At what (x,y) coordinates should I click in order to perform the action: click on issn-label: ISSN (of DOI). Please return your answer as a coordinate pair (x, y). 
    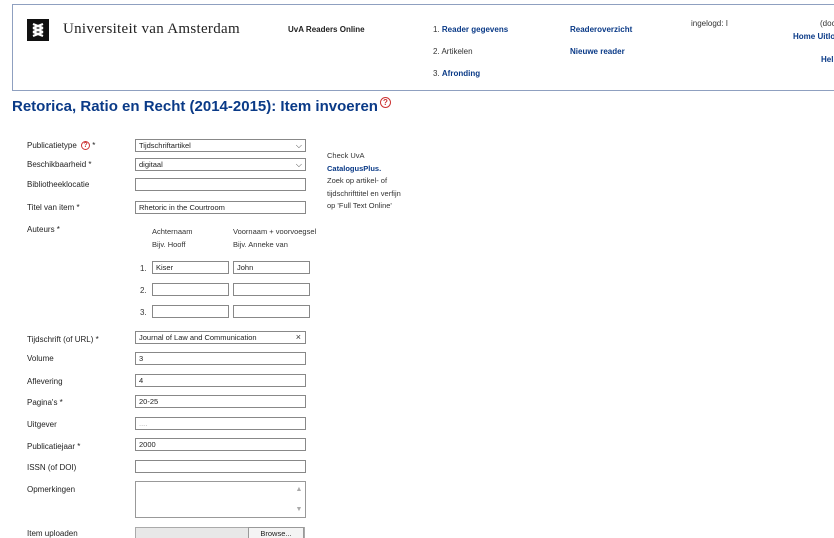
    Looking at the image, I should click on (52, 467).